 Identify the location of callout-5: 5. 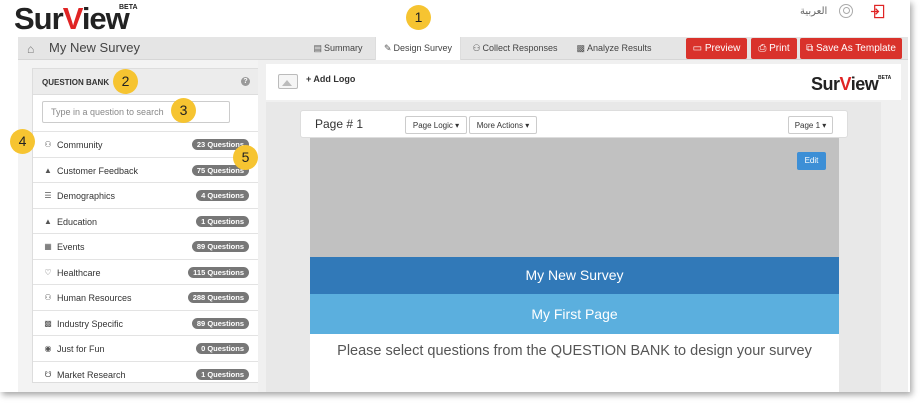
(245, 157).